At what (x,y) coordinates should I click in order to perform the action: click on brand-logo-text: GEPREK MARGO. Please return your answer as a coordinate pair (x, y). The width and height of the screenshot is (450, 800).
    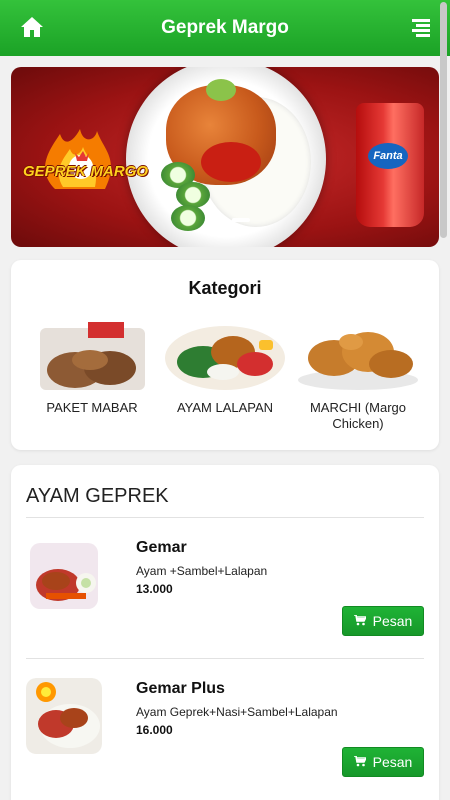
    Looking at the image, I should click on (86, 171).